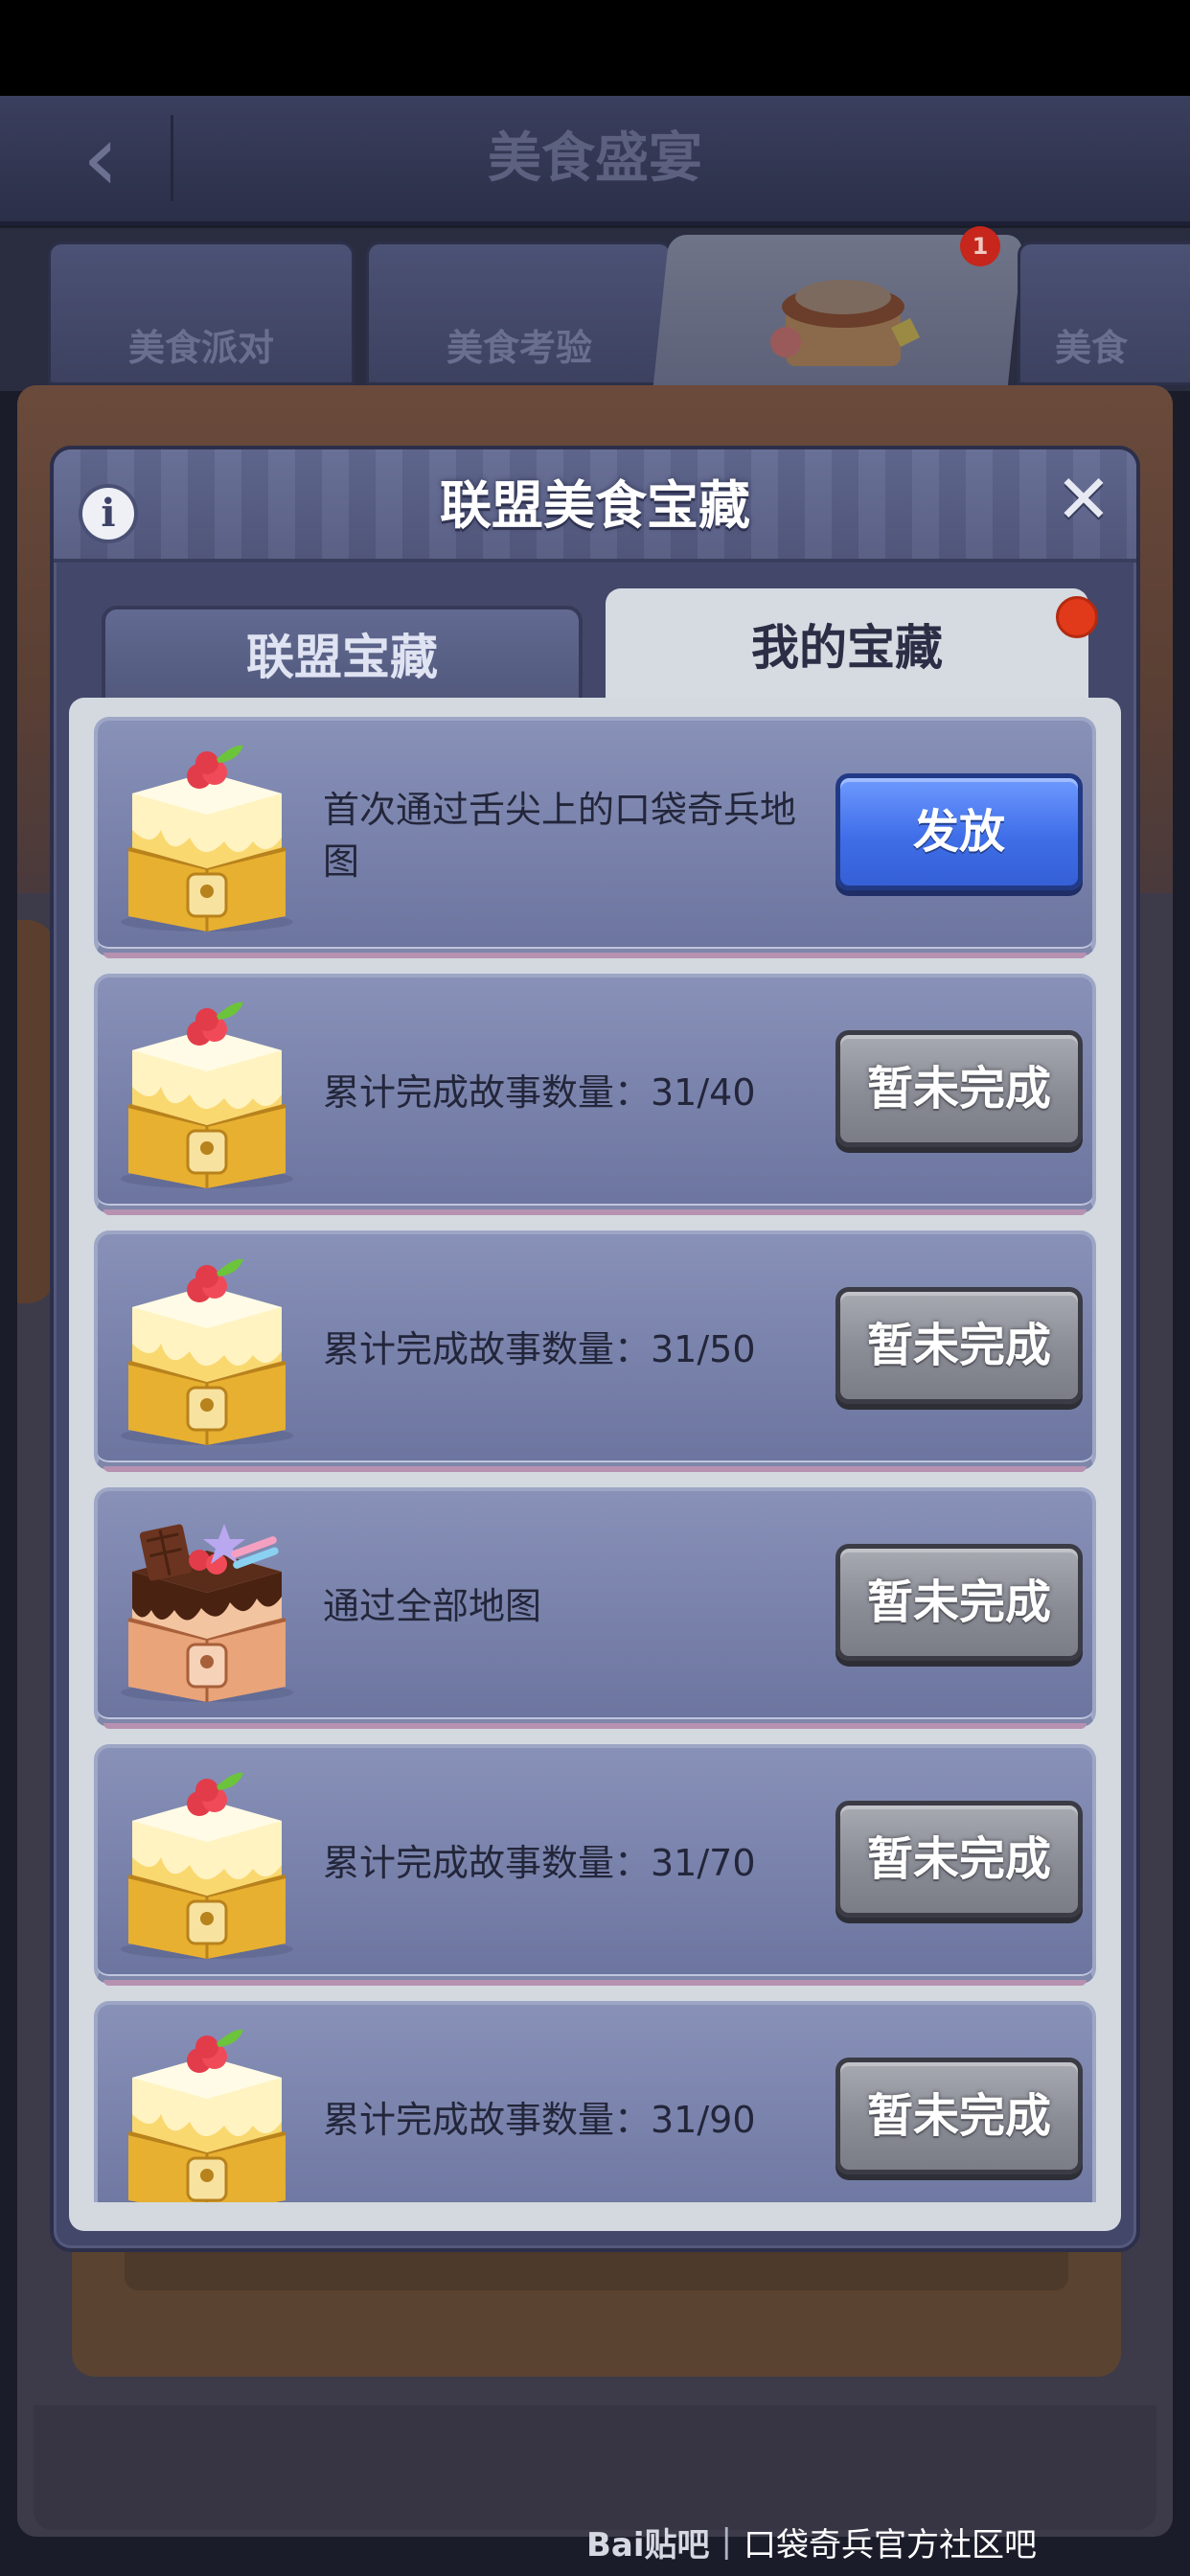  What do you see at coordinates (540, 1349) in the screenshot?
I see `reward-description: 累计完成故事数量：31/50` at bounding box center [540, 1349].